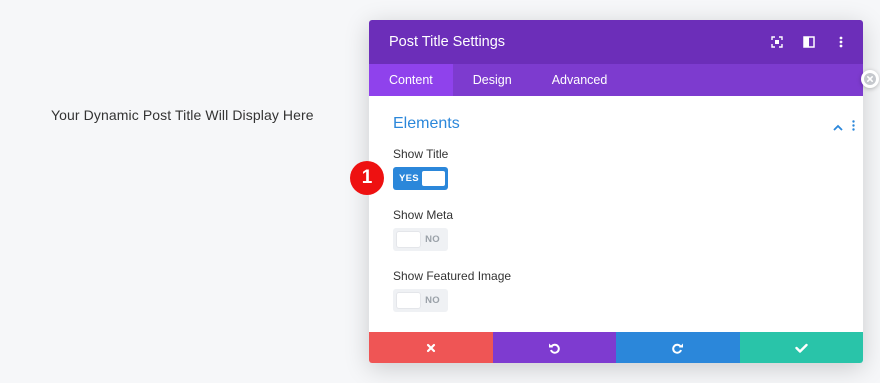 This screenshot has width=880, height=383. I want to click on split-view-icon, so click(809, 42).